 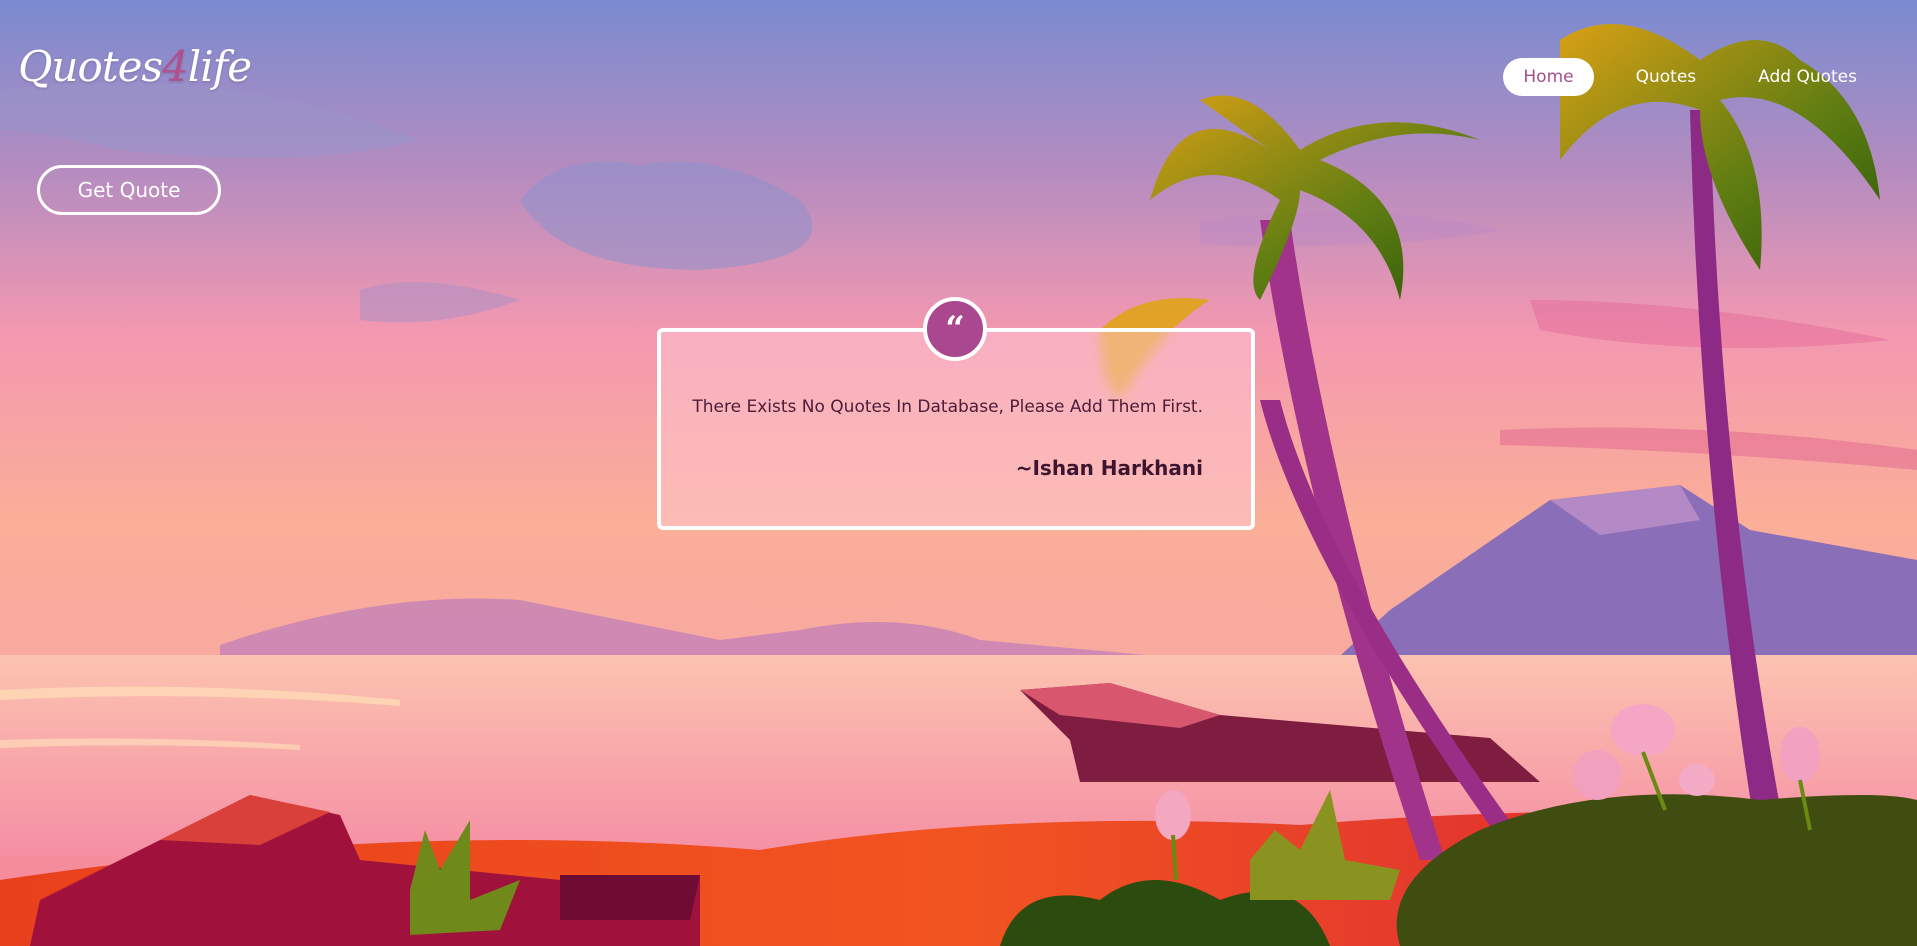 What do you see at coordinates (1666, 77) in the screenshot?
I see `nav-quotes: Quotes` at bounding box center [1666, 77].